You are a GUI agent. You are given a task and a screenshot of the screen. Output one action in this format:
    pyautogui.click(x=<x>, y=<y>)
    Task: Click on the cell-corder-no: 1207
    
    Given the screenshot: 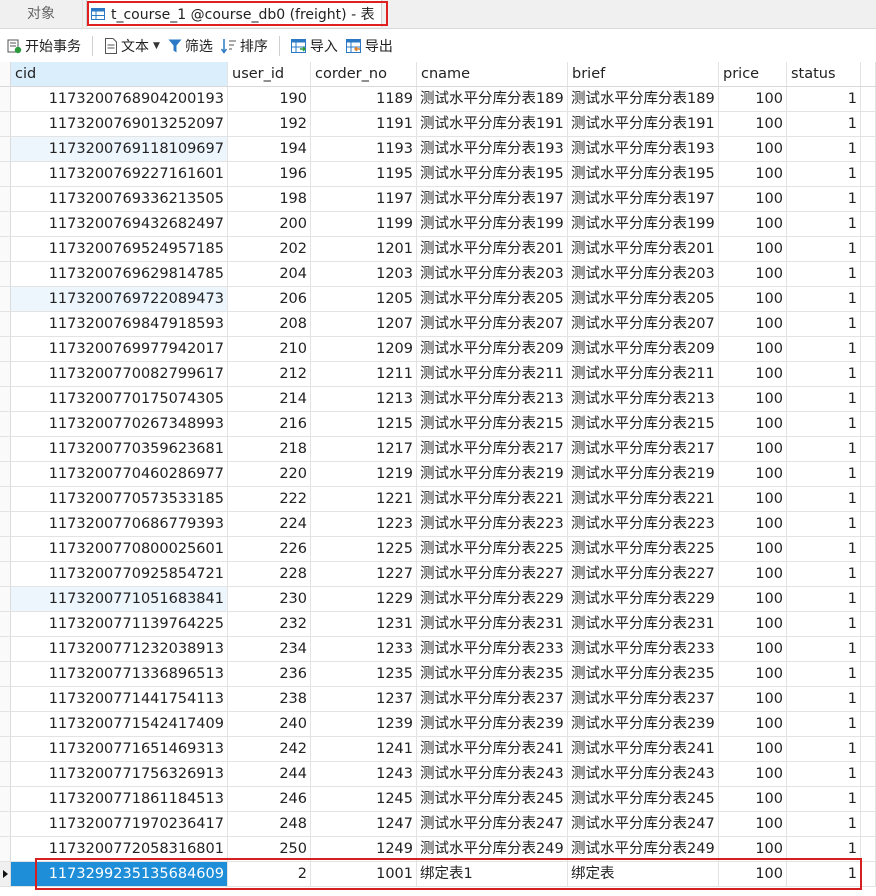 What is the action you would take?
    pyautogui.click(x=364, y=324)
    